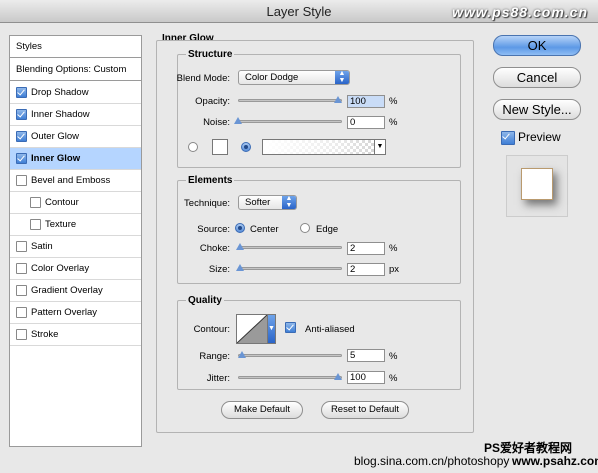 This screenshot has width=598, height=473. Describe the element at coordinates (366, 269) in the screenshot. I see `size-input: 2` at that location.